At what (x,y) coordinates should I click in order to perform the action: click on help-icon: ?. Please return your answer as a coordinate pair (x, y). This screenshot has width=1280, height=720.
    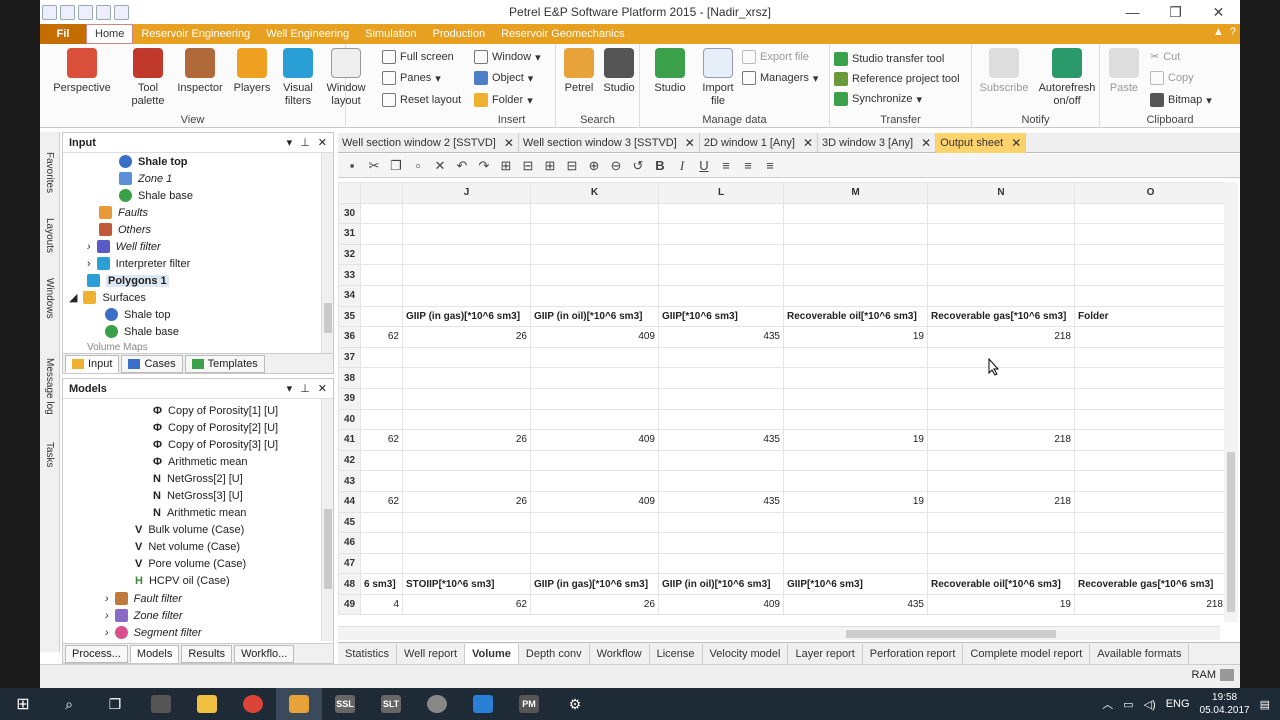
    Looking at the image, I should click on (1233, 32).